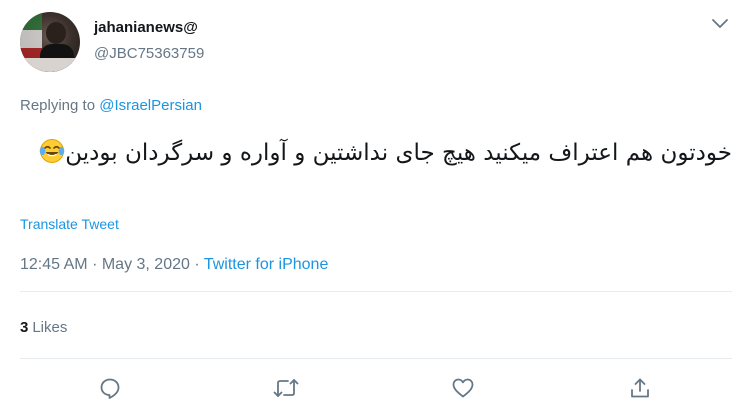 This screenshot has width=748, height=420. What do you see at coordinates (146, 27) in the screenshot?
I see `user-display-name: jahanianews@` at bounding box center [146, 27].